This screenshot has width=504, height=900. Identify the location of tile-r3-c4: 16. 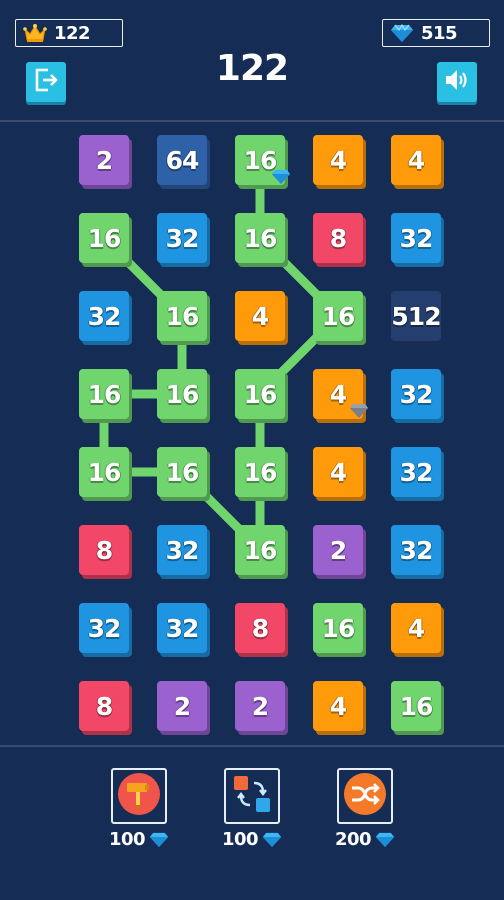
(338, 316).